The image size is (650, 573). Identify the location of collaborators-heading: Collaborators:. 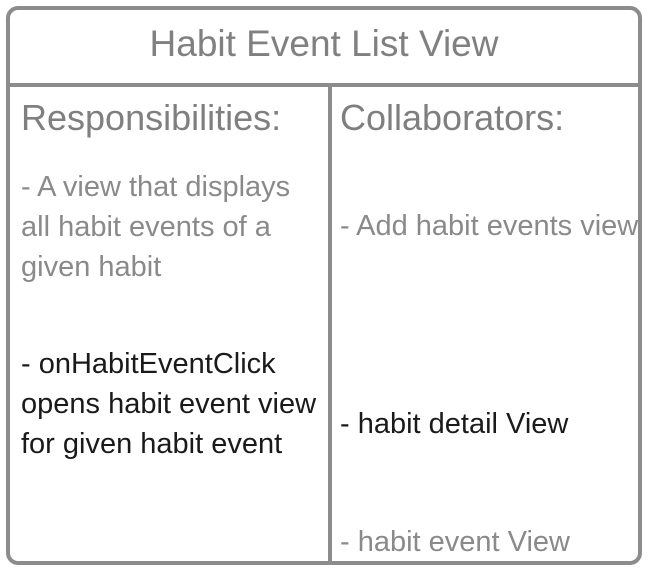
(452, 117).